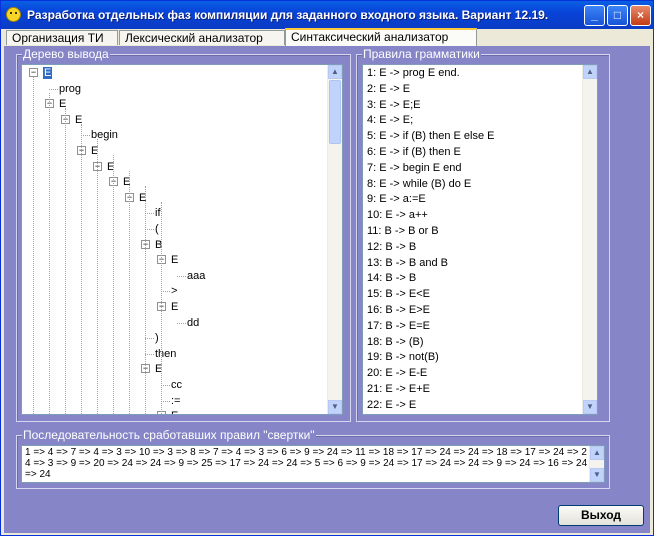 Image resolution: width=654 pixels, height=536 pixels. Describe the element at coordinates (419, 184) in the screenshot. I see `grammar-rule: 8: E -> while (B) do E` at that location.